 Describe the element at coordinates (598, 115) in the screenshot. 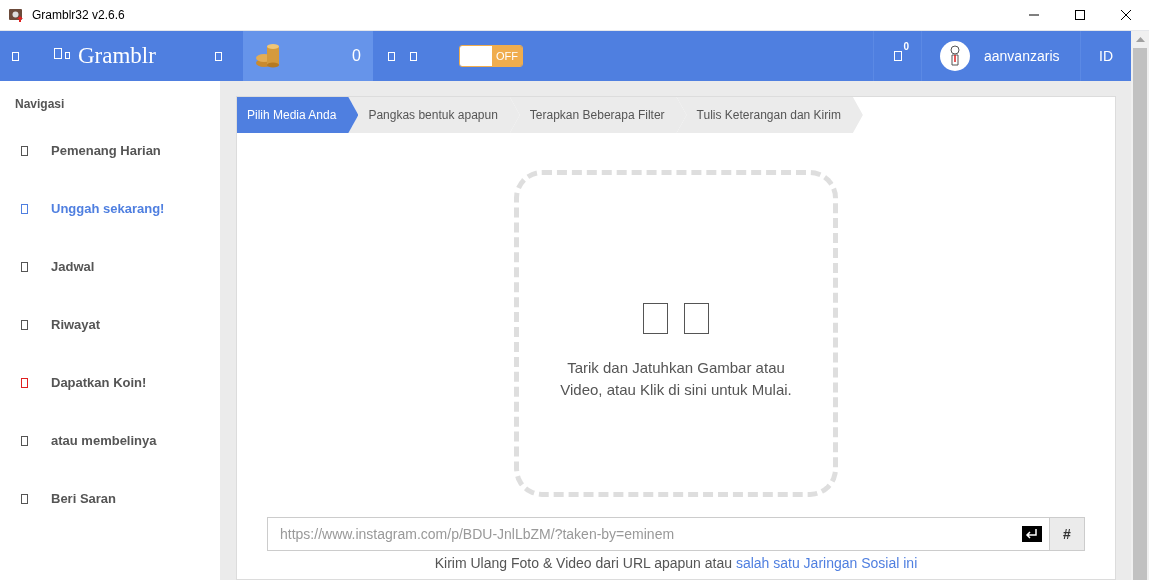

I see `wizard-step: Terapkan Beberapa Filter` at that location.